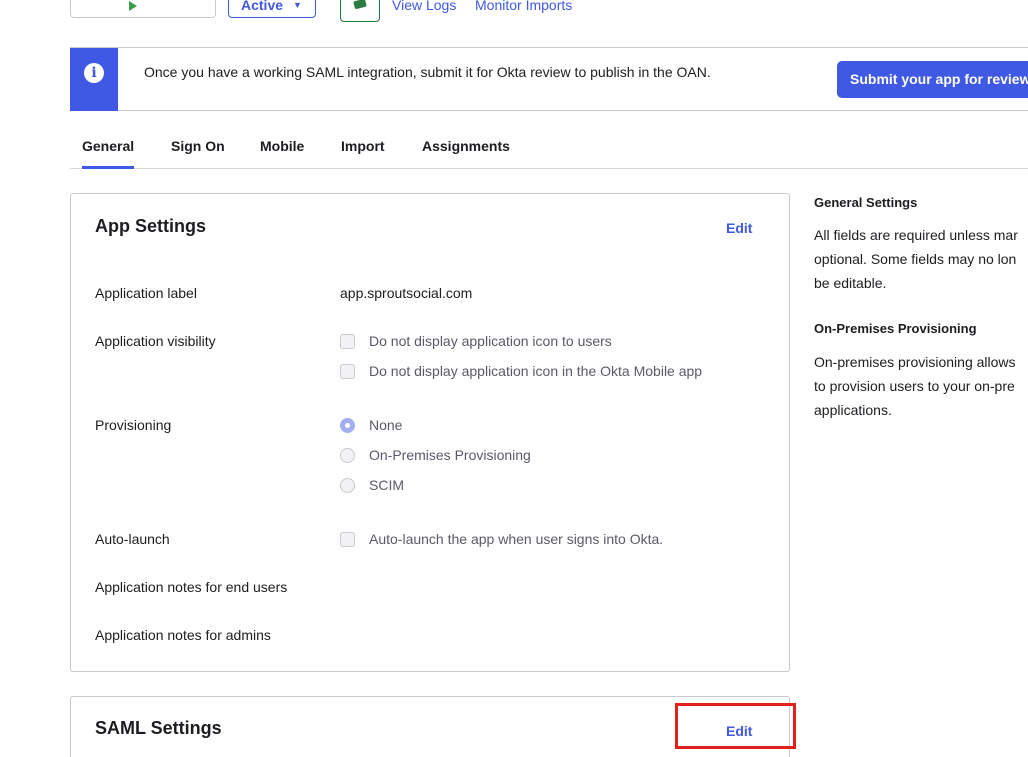  Describe the element at coordinates (386, 485) in the screenshot. I see `provisioning-scim-text: SCIM` at that location.